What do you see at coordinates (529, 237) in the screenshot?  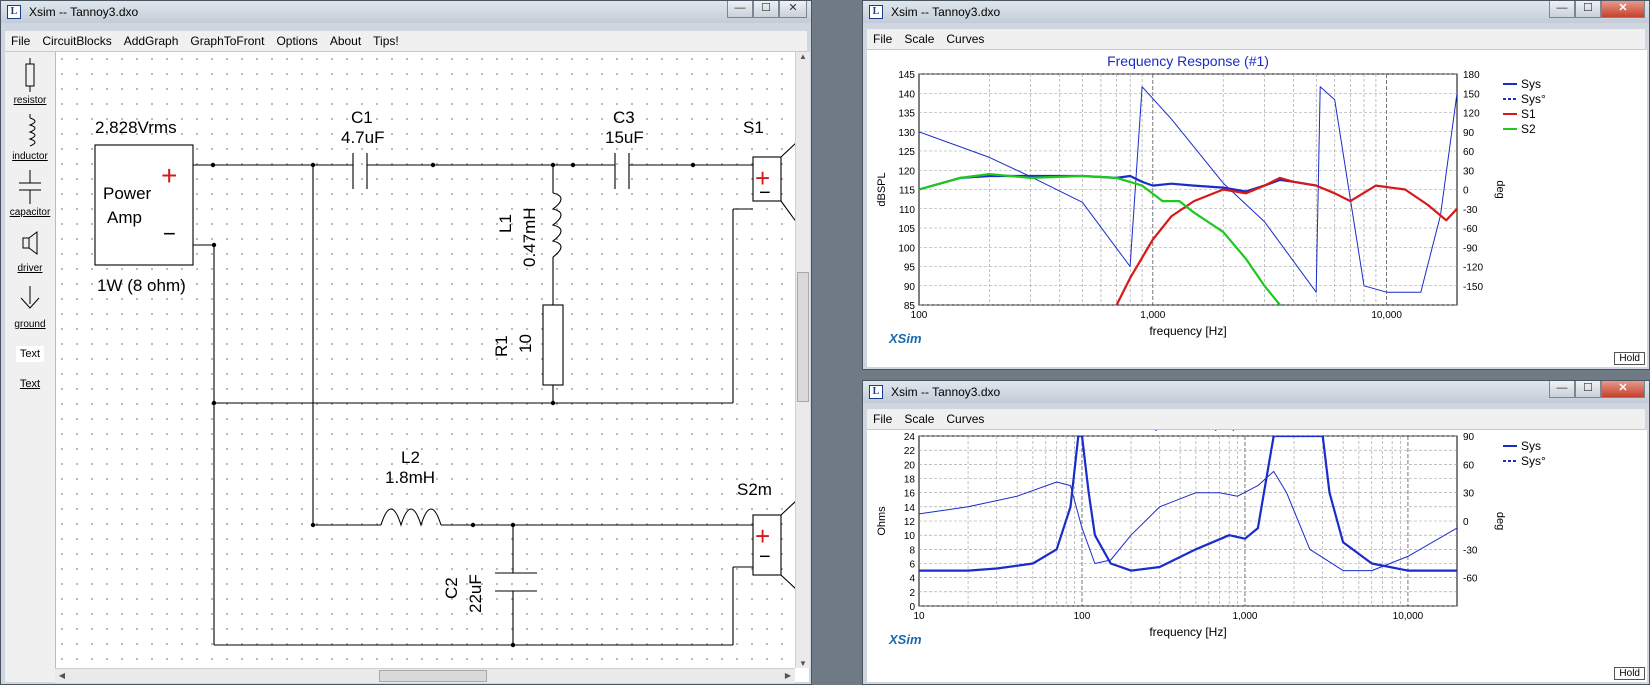 I see `l1-value: 0.47mH` at bounding box center [529, 237].